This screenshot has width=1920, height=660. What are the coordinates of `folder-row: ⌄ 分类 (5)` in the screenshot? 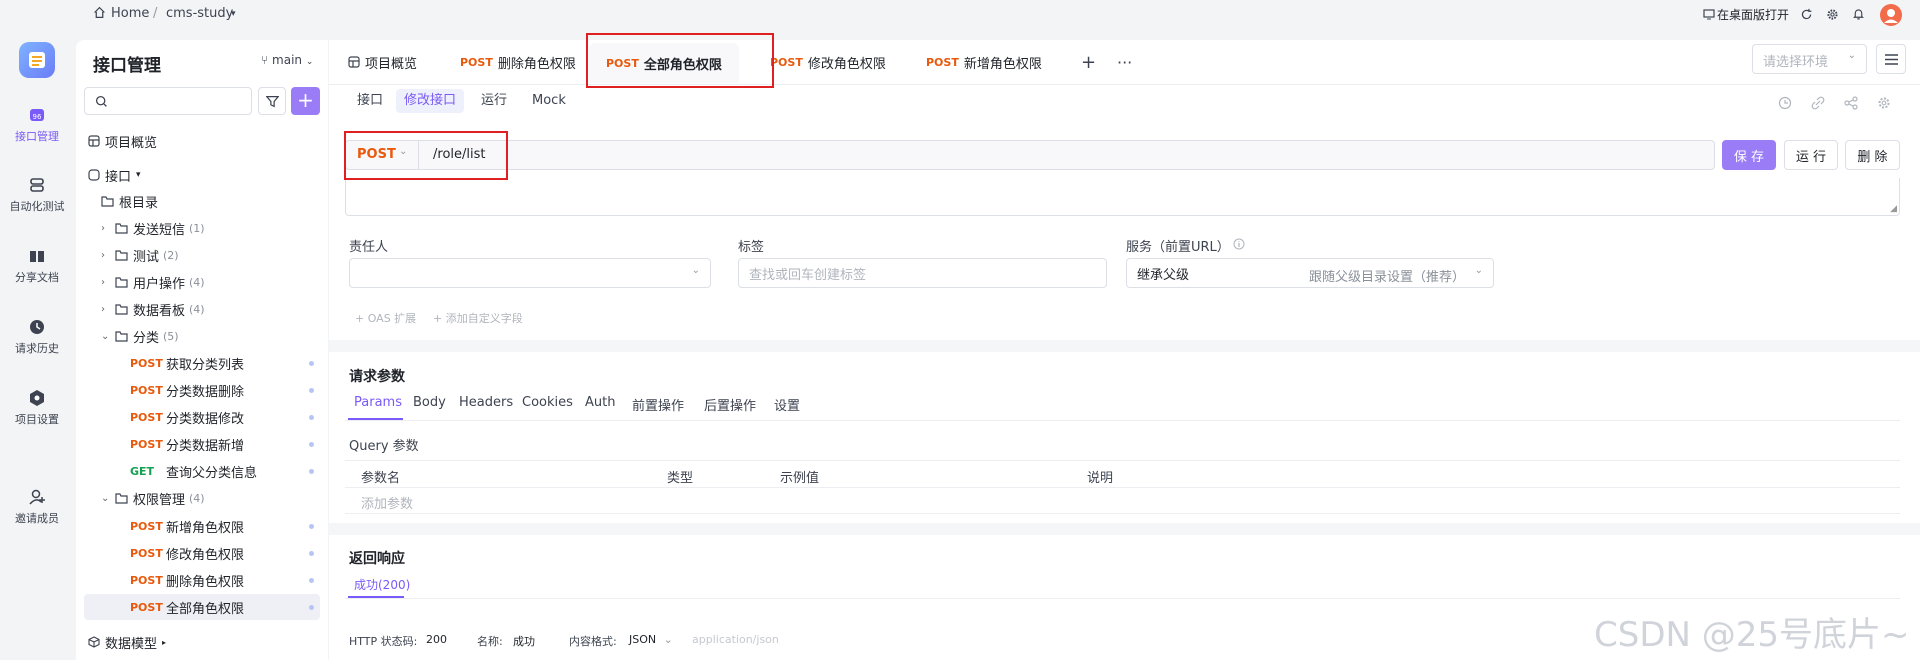 It's located at (202, 336).